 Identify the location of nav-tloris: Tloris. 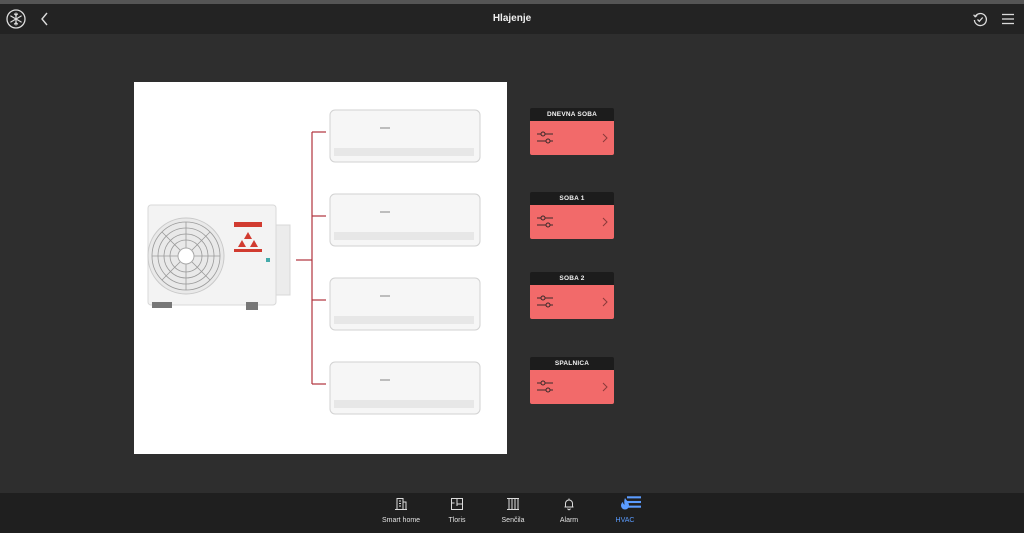
(457, 513).